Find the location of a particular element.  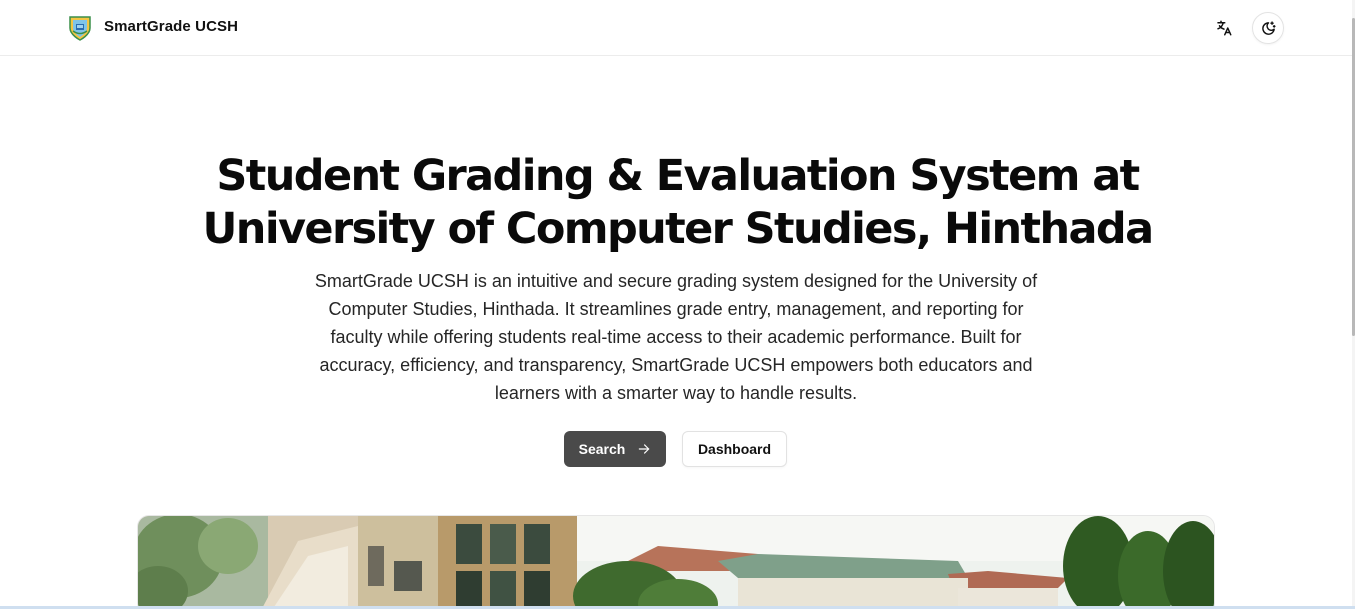

dashboard-button: Dashboard is located at coordinates (734, 449).